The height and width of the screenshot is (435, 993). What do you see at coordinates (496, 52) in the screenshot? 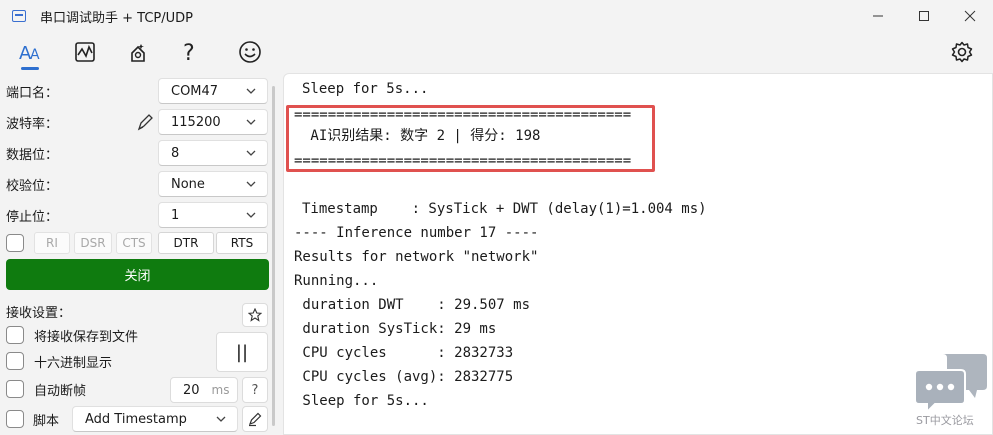
I see `toolbar: A A ?` at bounding box center [496, 52].